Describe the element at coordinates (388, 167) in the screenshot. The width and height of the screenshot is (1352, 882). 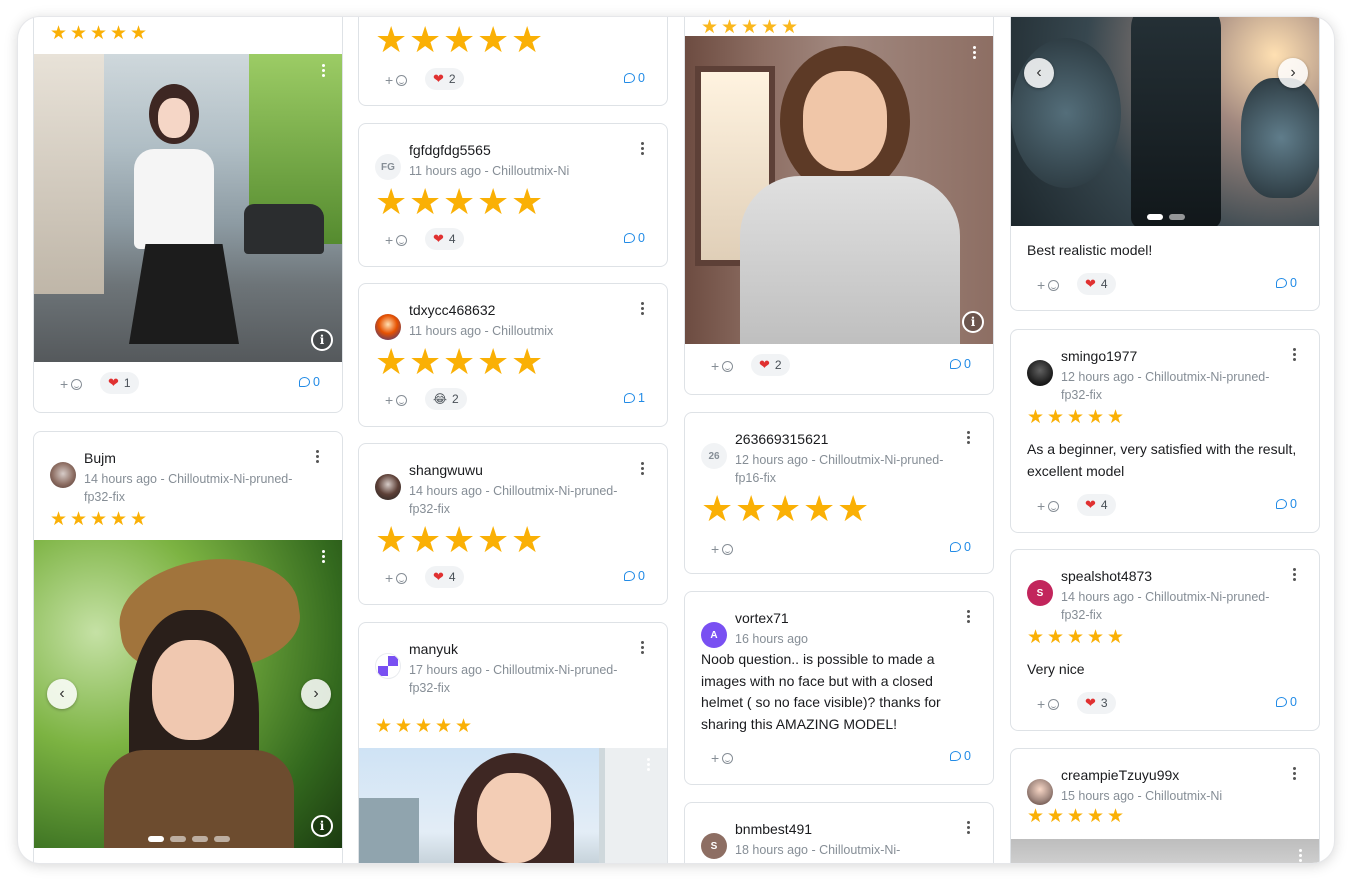
I see `avatar: FG` at that location.